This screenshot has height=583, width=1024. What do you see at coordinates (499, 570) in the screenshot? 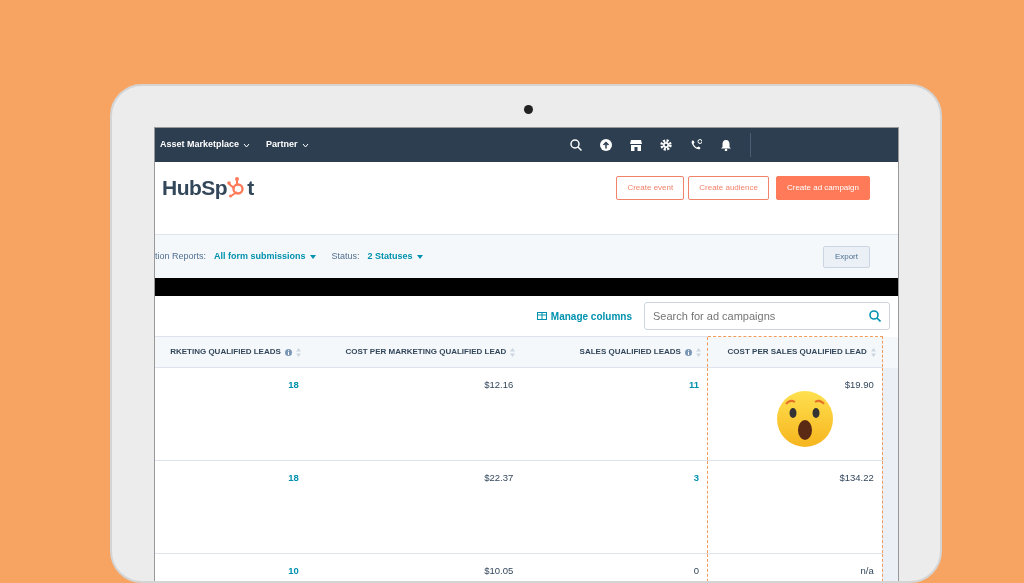
I see `table-cell: $10.05` at bounding box center [499, 570].